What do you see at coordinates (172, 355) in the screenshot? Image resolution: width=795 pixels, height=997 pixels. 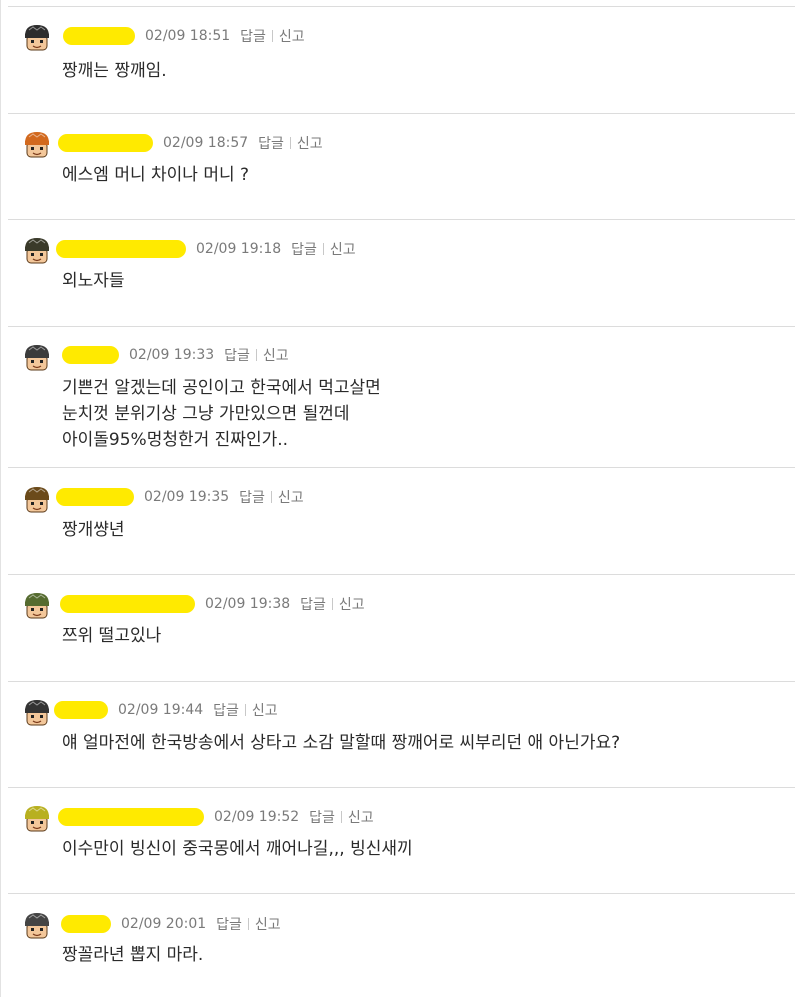 I see `comment-timestamp: 02/09 19:33` at bounding box center [172, 355].